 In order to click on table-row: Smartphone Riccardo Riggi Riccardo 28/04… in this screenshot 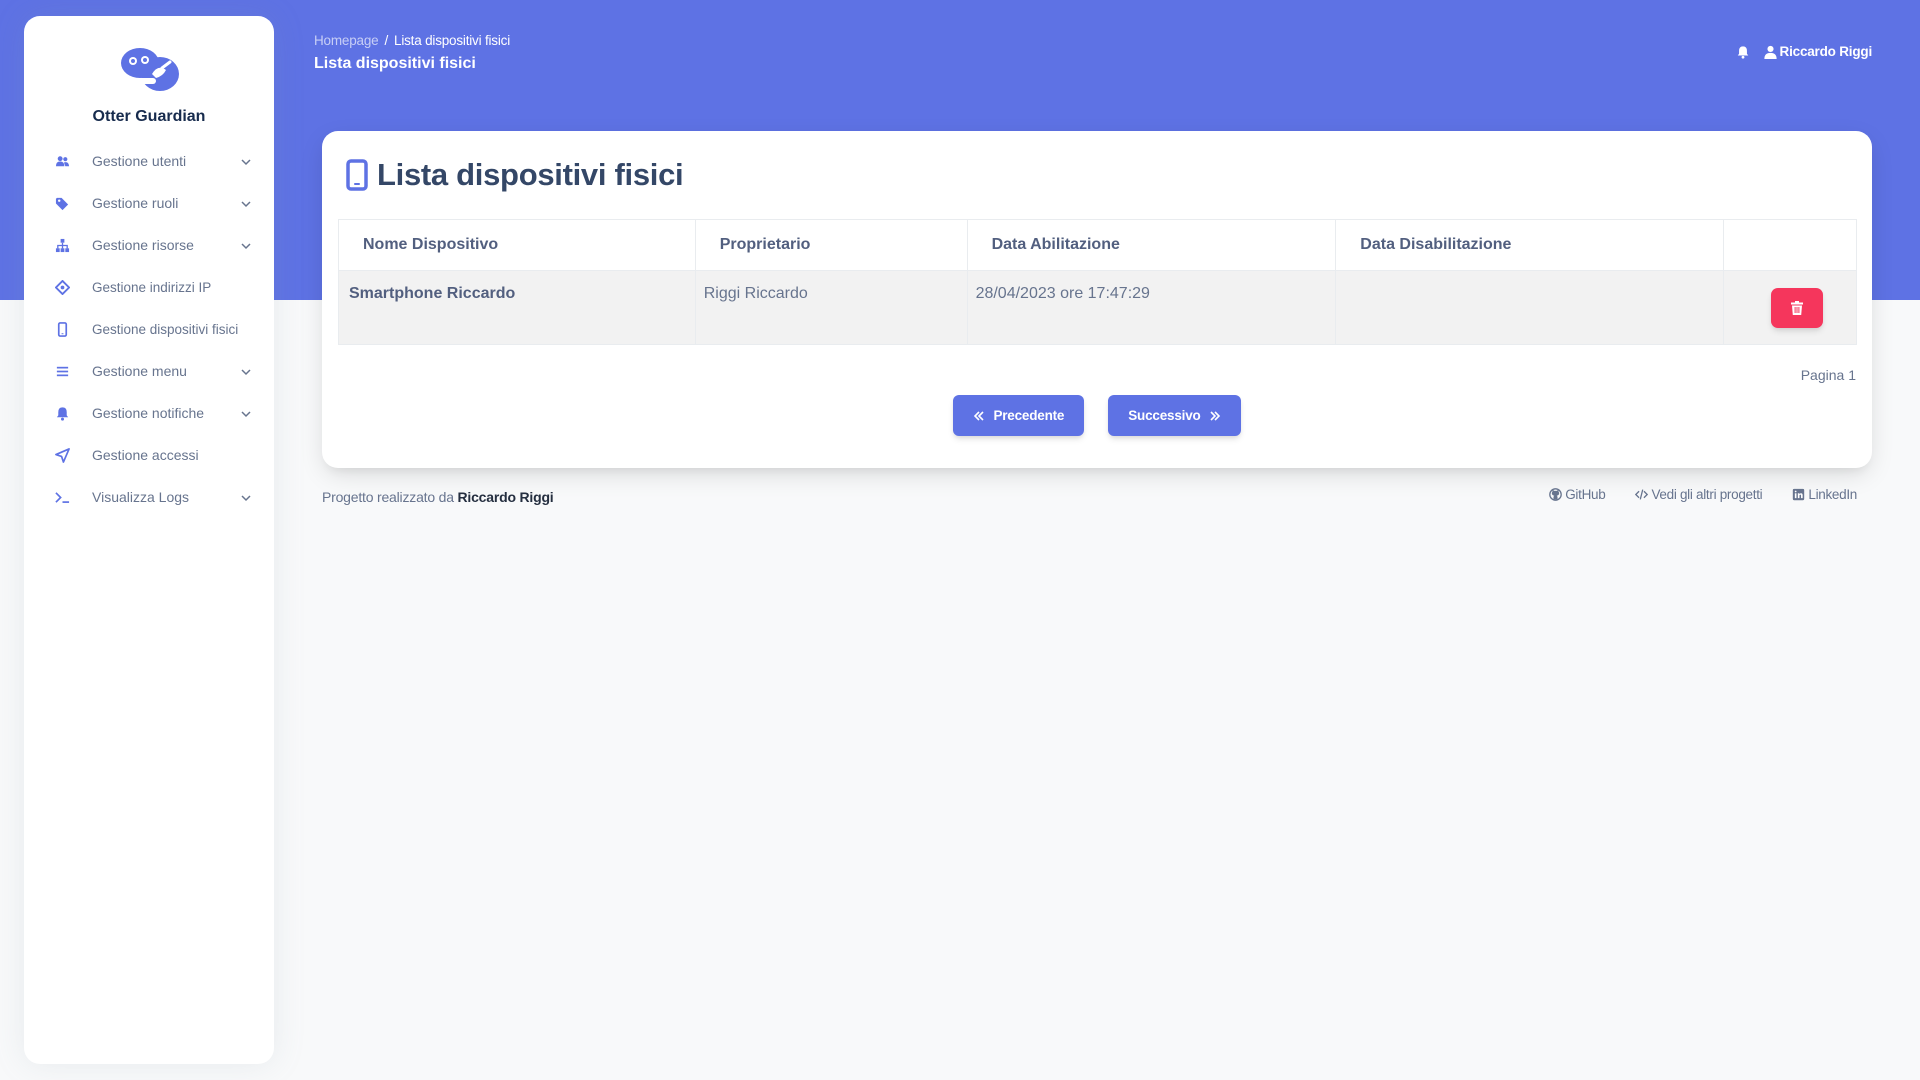, I will do `click(1097, 307)`.